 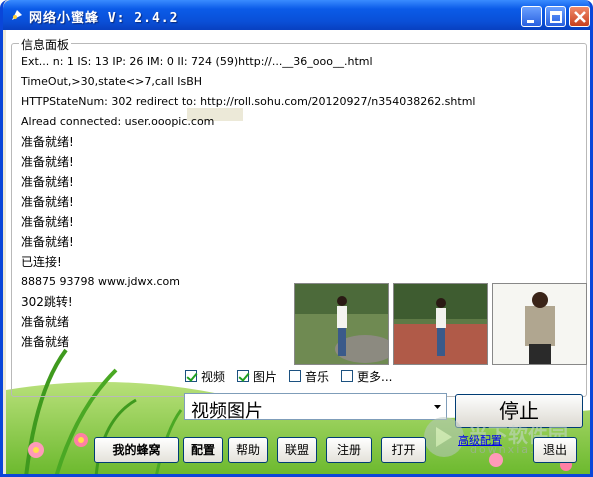 What do you see at coordinates (41, 262) in the screenshot?
I see `log-line: 已连接!` at bounding box center [41, 262].